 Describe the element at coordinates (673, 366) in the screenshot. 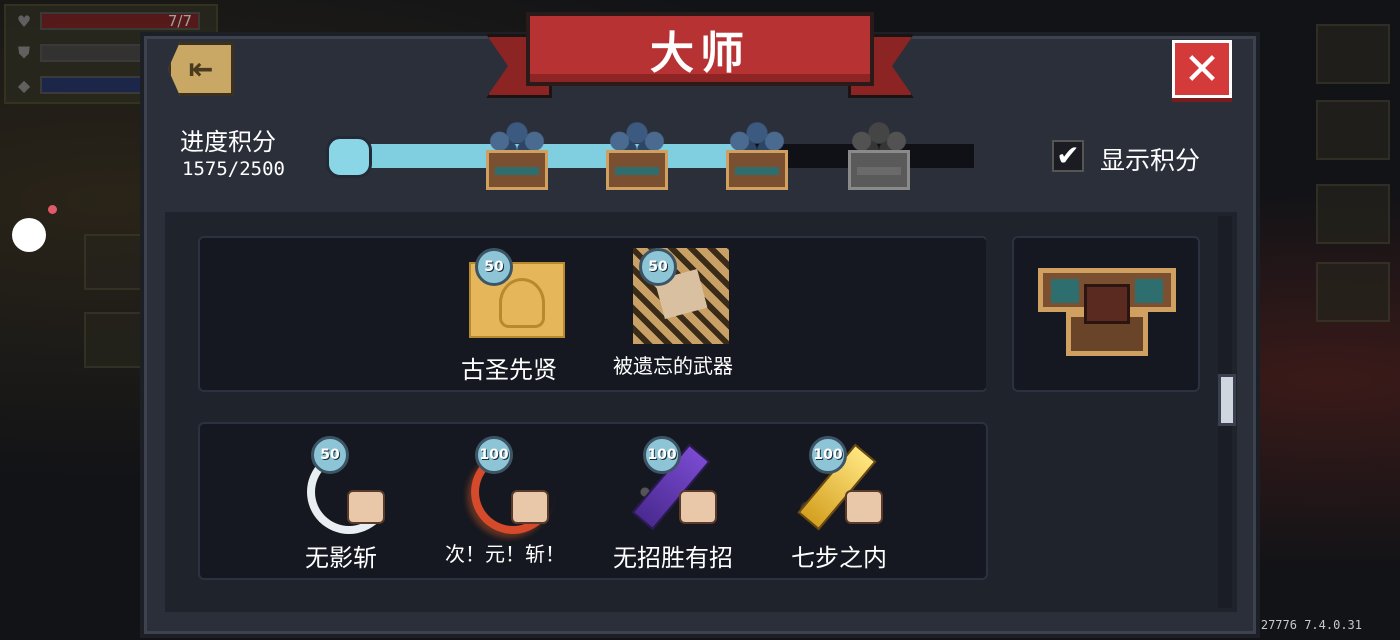

I see `achievement-name: 被遗忘的武器` at that location.